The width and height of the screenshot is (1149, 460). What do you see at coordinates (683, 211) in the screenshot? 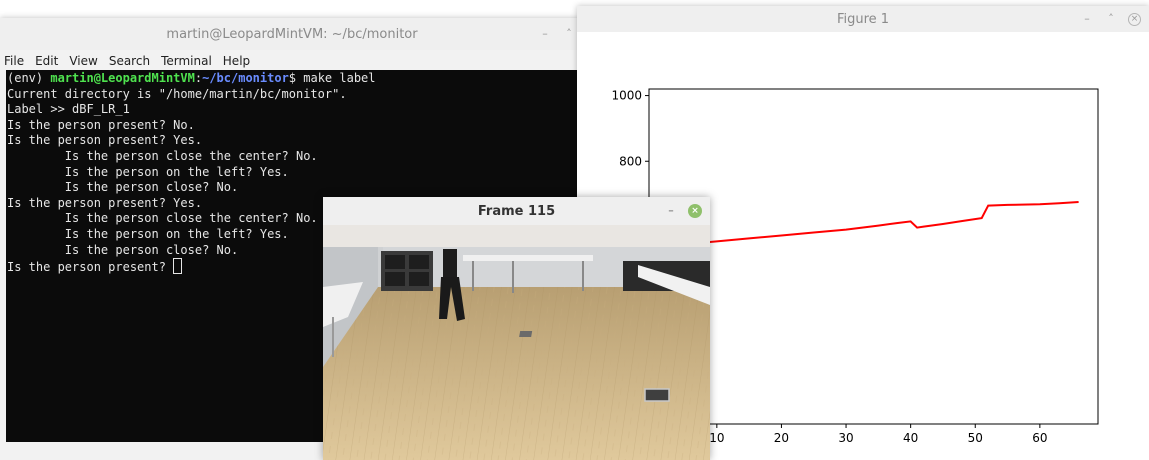
I see `frame-window-buttons: – ×` at bounding box center [683, 211].